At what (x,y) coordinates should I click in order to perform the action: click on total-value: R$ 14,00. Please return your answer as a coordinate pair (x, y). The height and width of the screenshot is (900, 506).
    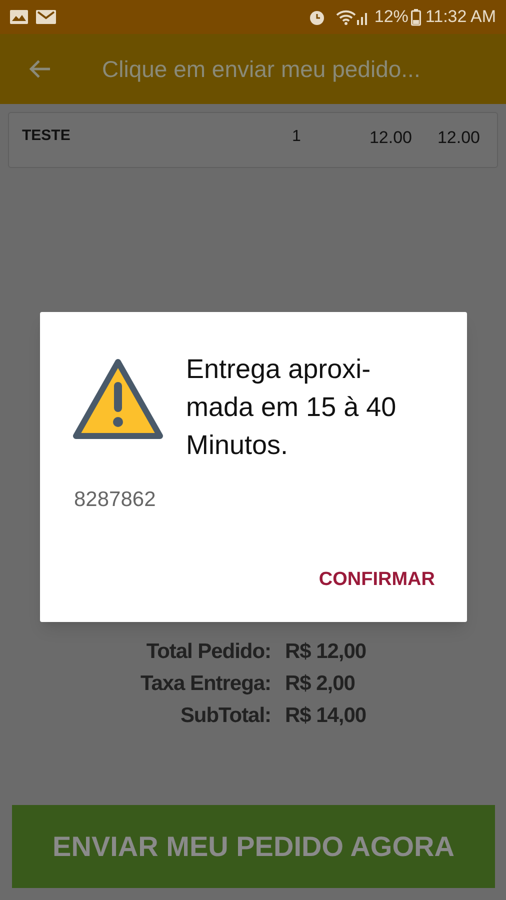
    Looking at the image, I should click on (326, 716).